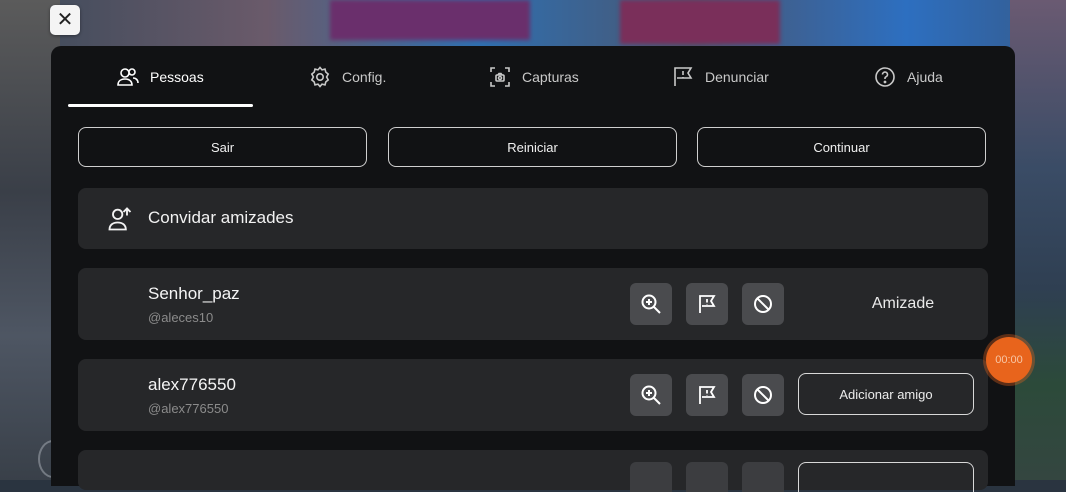 This screenshot has width=1066, height=492. What do you see at coordinates (885, 77) in the screenshot?
I see `help-icon` at bounding box center [885, 77].